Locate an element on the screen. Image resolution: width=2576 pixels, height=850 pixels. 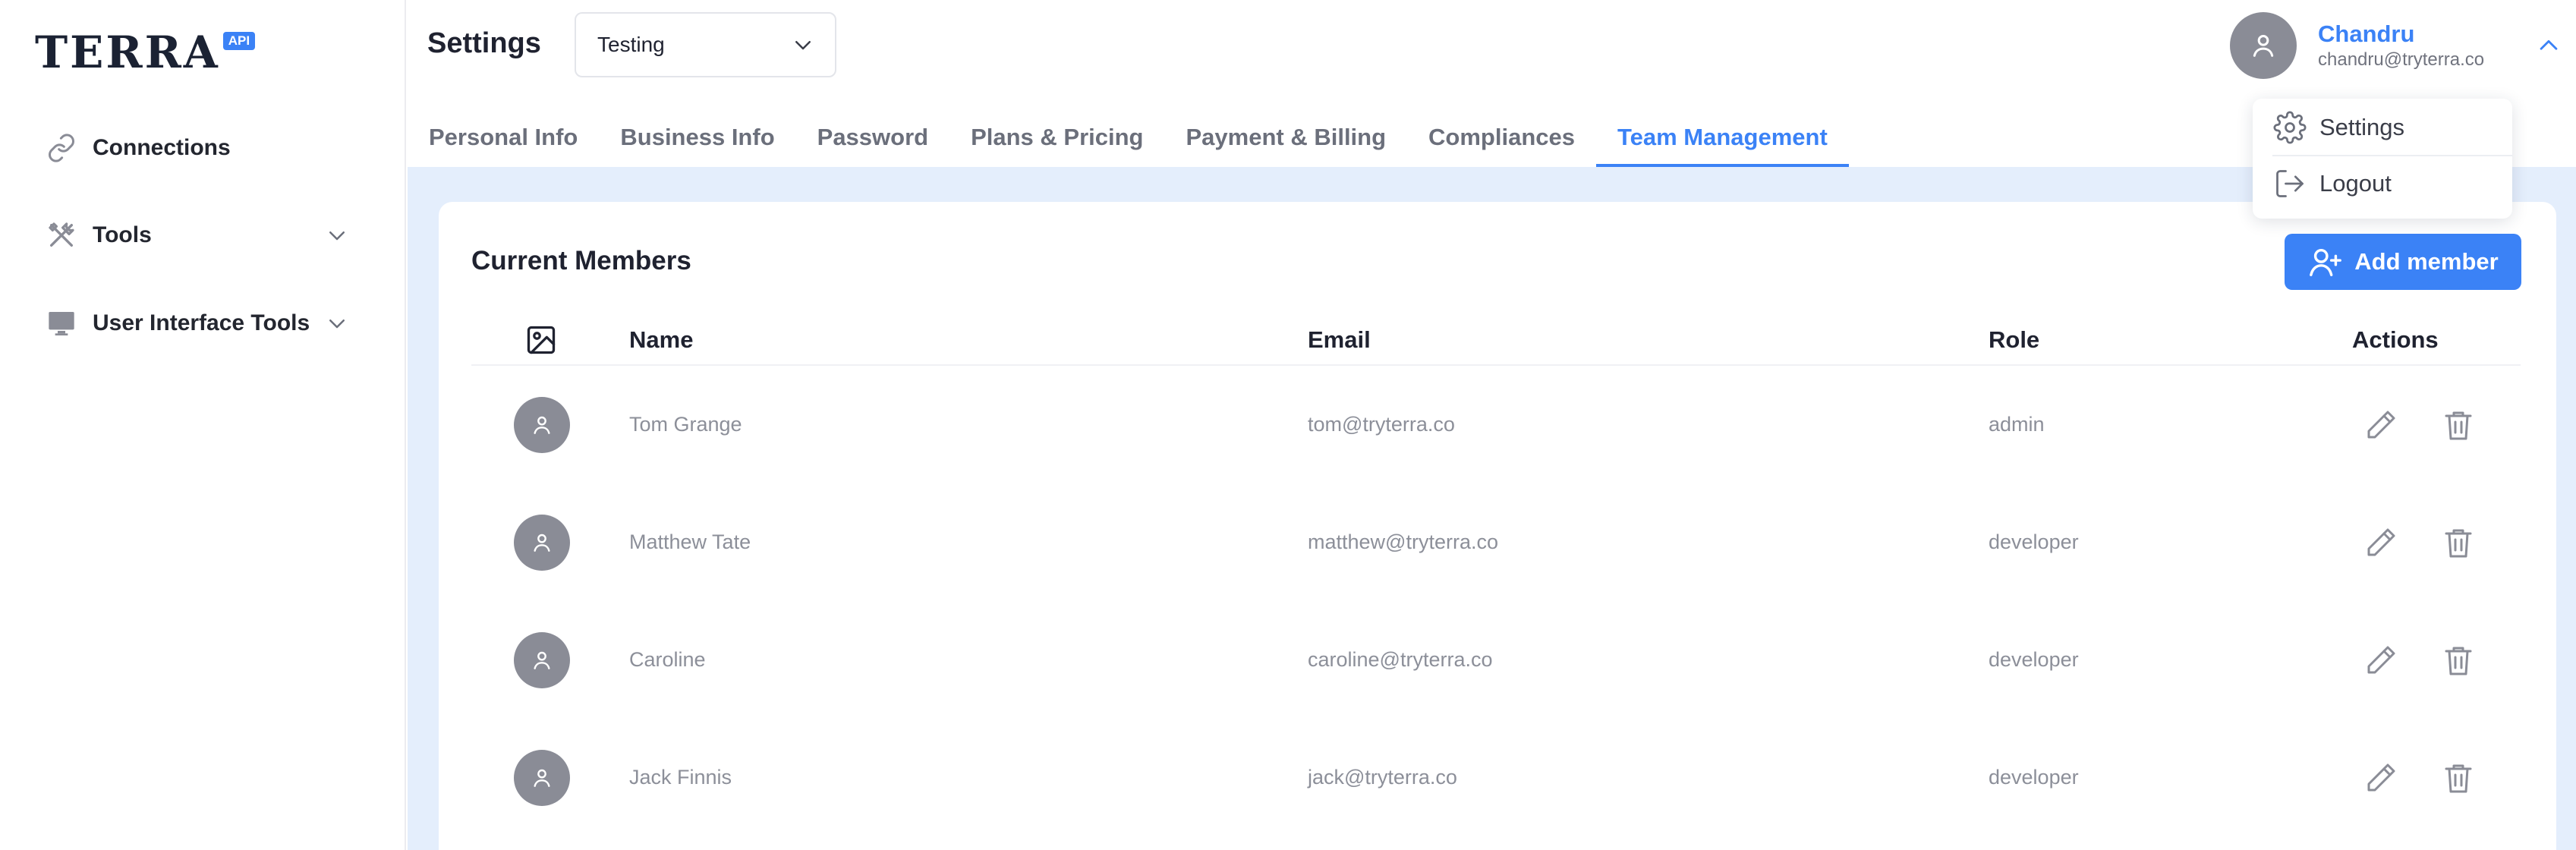
member-email: jack@tryterra.co is located at coordinates (1382, 777).